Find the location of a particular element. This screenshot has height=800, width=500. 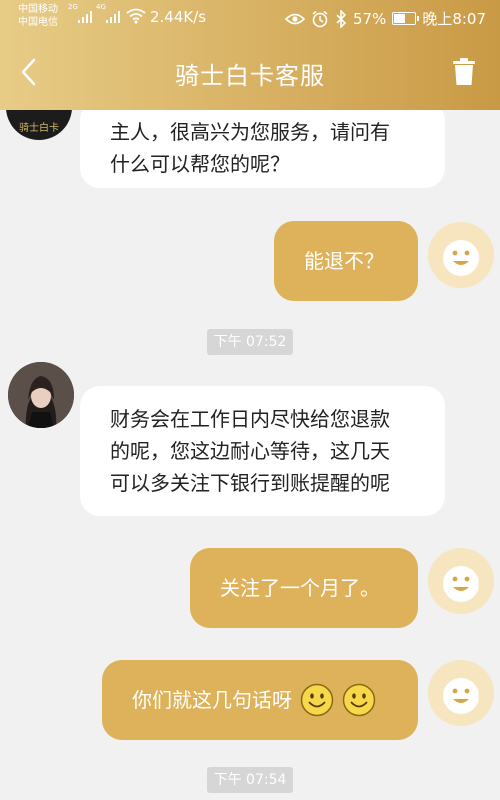

battery-icon is located at coordinates (406, 18).